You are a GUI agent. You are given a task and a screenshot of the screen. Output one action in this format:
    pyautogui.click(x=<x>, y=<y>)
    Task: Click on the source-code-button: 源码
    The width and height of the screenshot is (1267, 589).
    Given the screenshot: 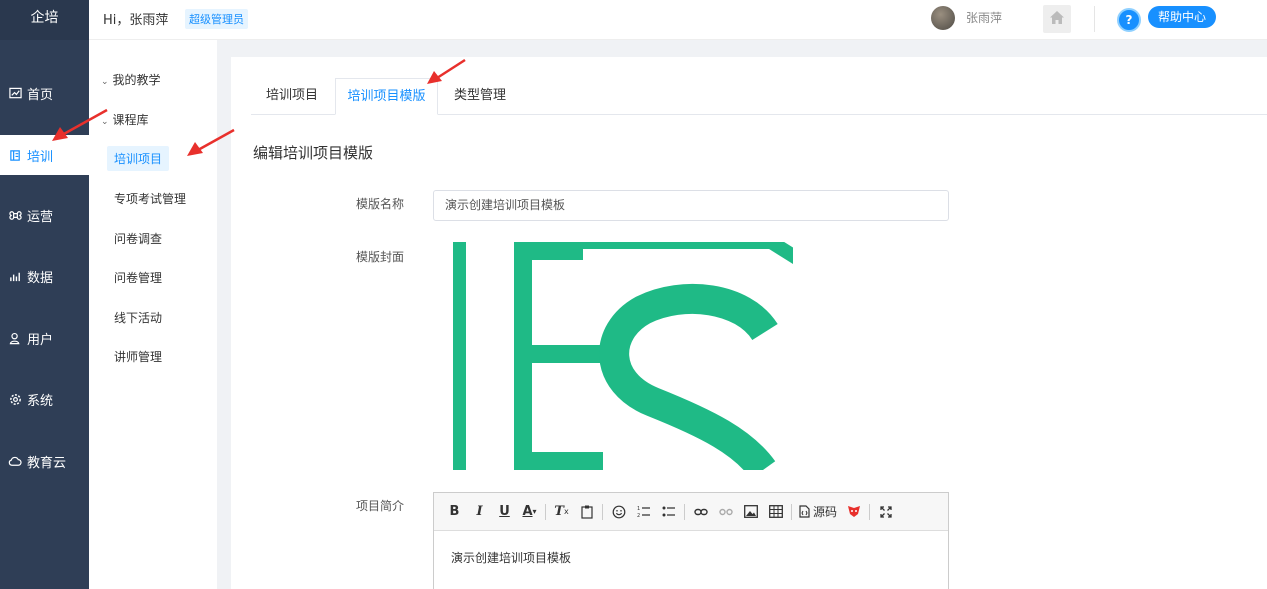 What is the action you would take?
    pyautogui.click(x=818, y=512)
    